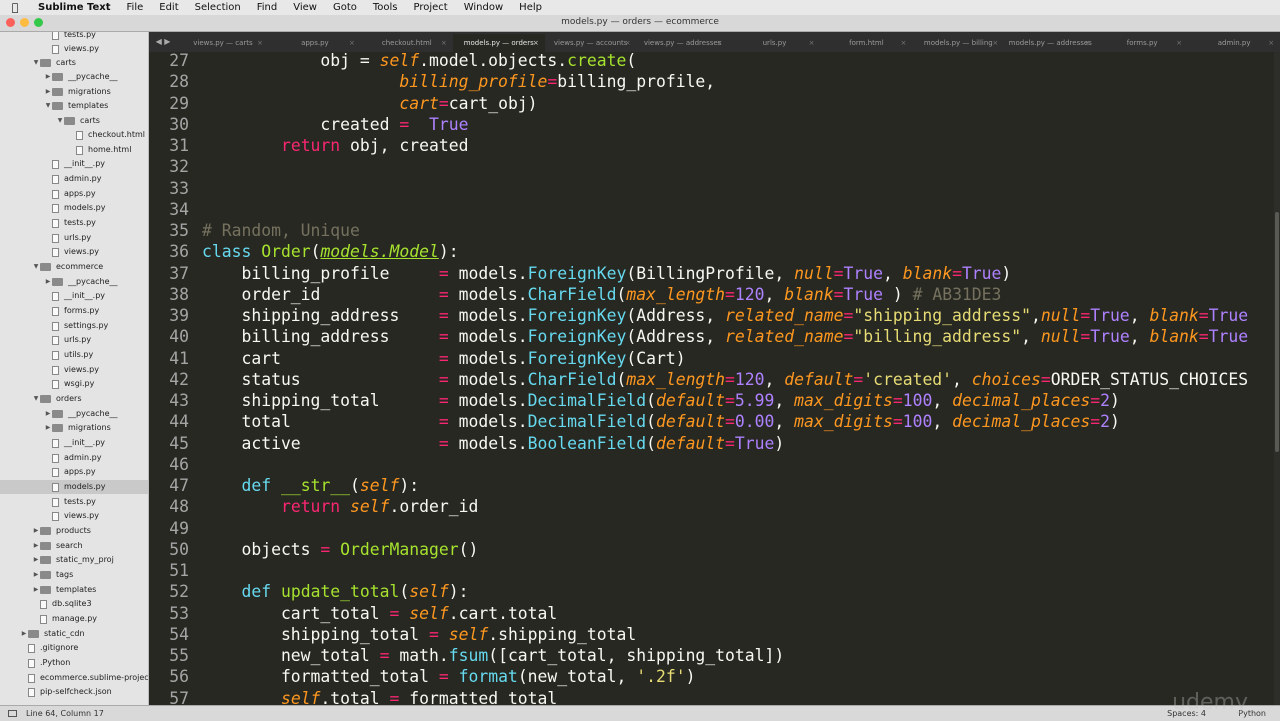 The image size is (1280, 721). I want to click on menu-window: Window, so click(483, 7).